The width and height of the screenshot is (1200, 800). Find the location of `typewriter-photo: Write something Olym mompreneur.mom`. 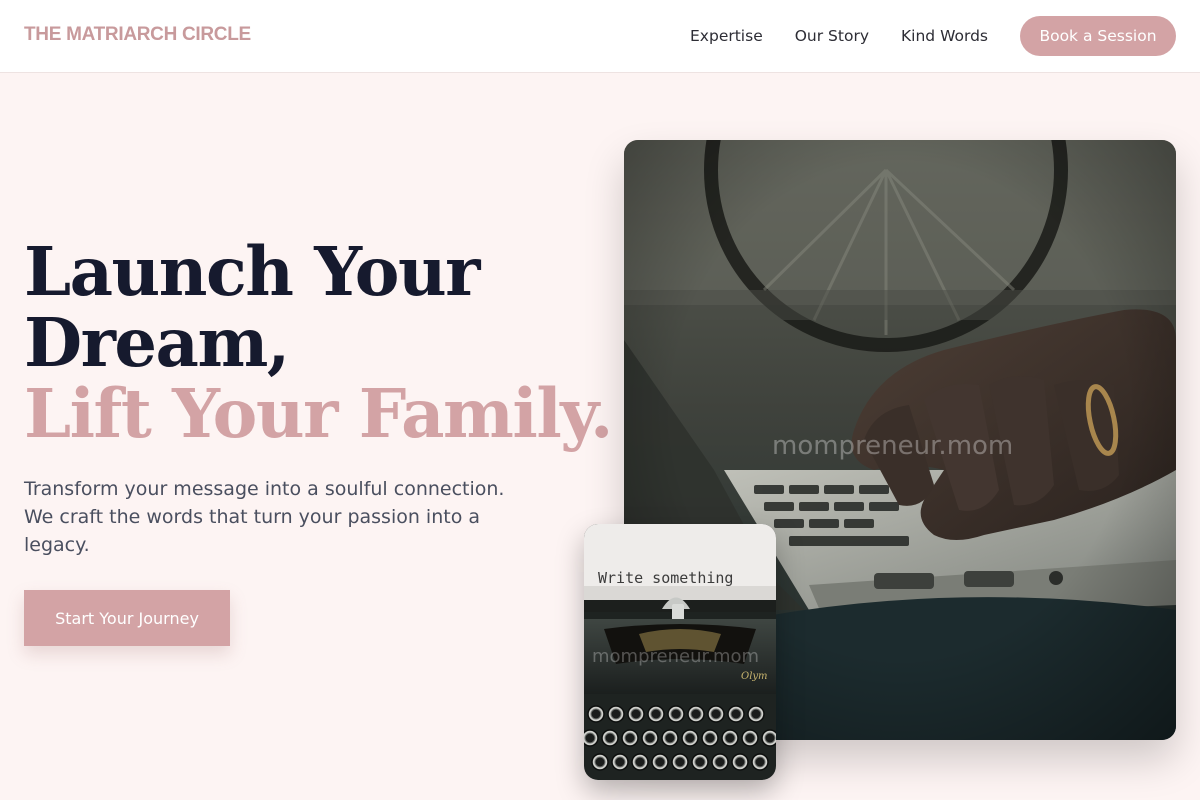

typewriter-photo: Write something Olym mompreneur.mom is located at coordinates (680, 652).